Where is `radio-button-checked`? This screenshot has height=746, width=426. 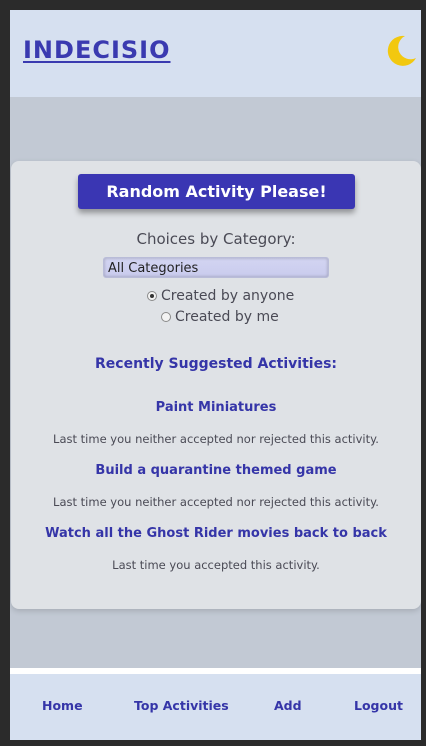
radio-button-checked is located at coordinates (152, 296).